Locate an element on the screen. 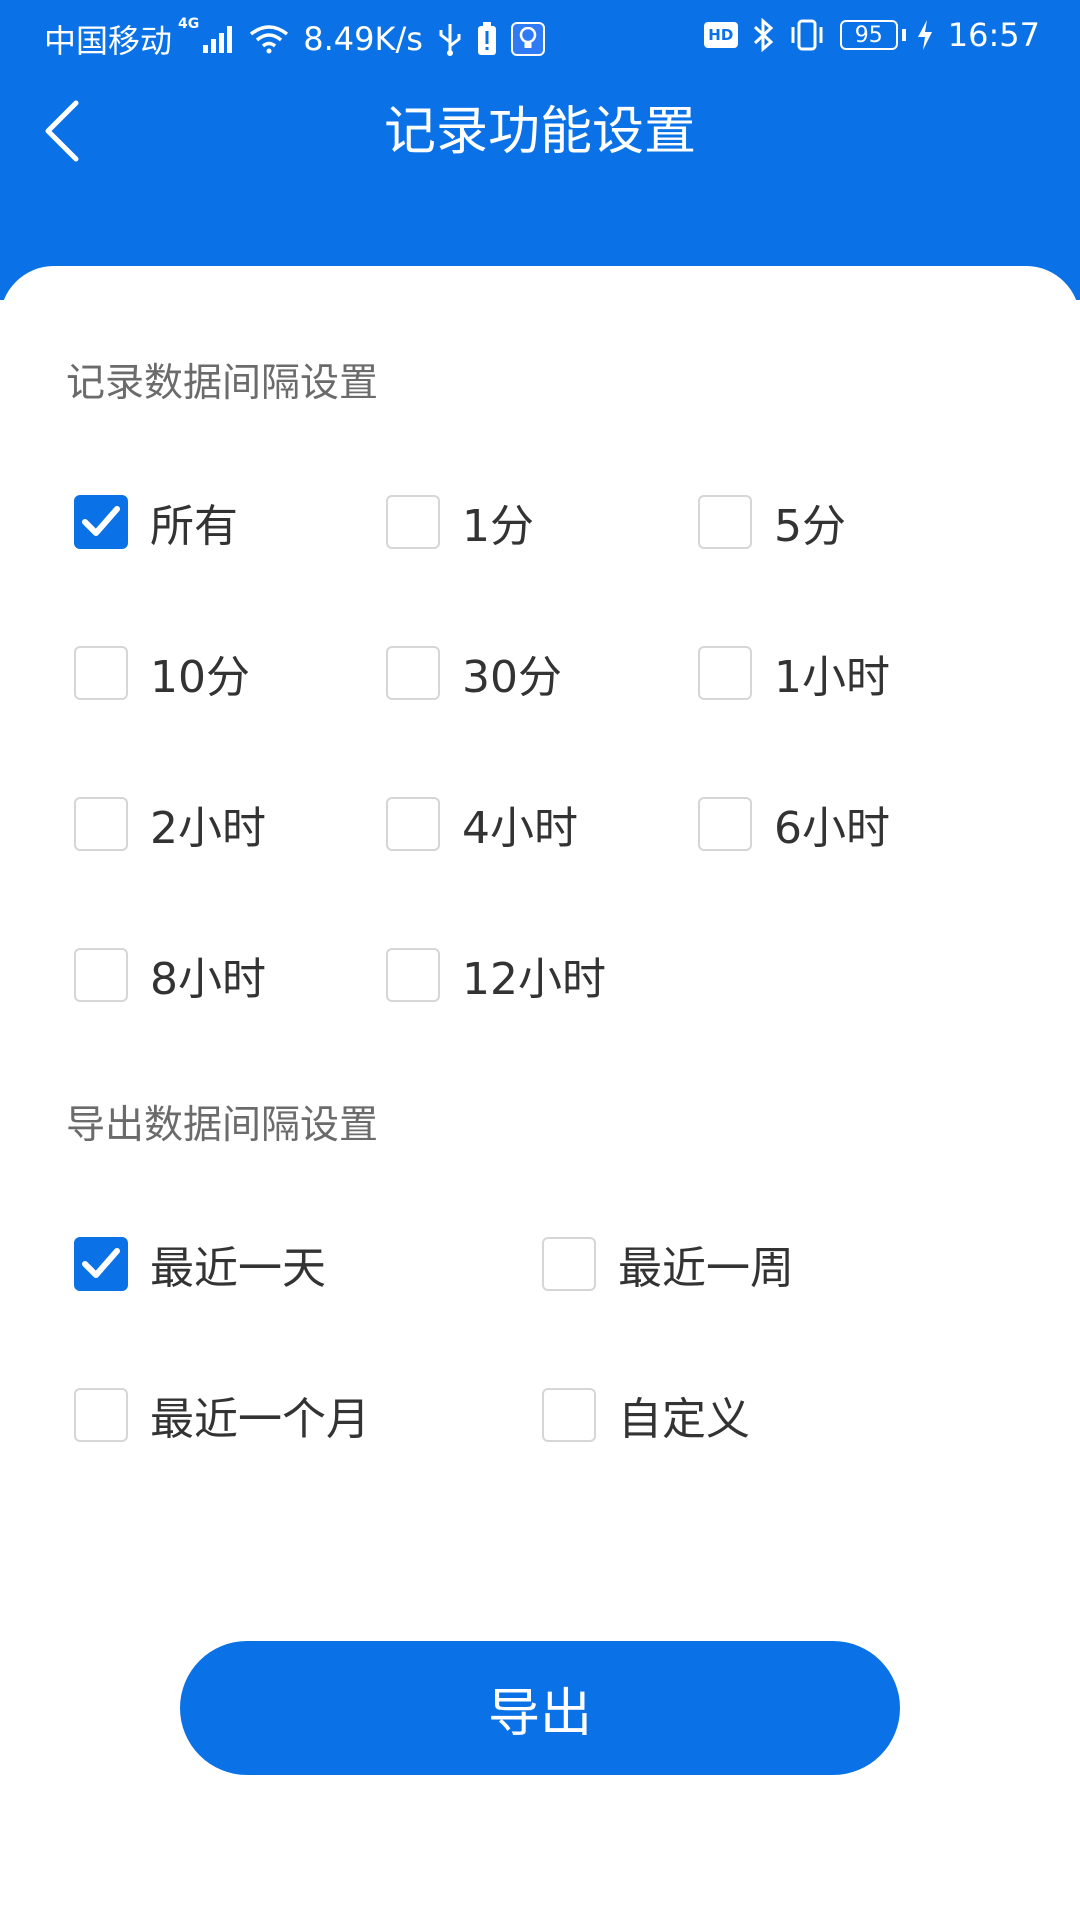 The width and height of the screenshot is (1080, 1920). battery-alert-icon is located at coordinates (487, 39).